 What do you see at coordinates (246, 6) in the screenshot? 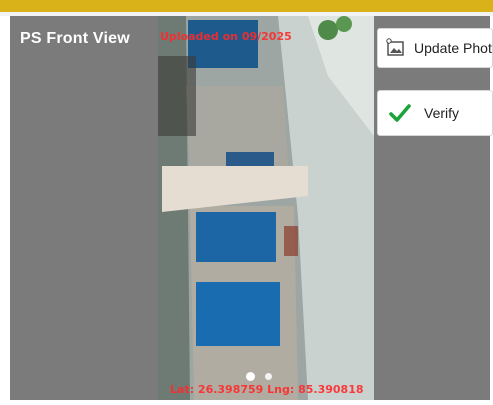
I see `top-accent-bar` at bounding box center [246, 6].